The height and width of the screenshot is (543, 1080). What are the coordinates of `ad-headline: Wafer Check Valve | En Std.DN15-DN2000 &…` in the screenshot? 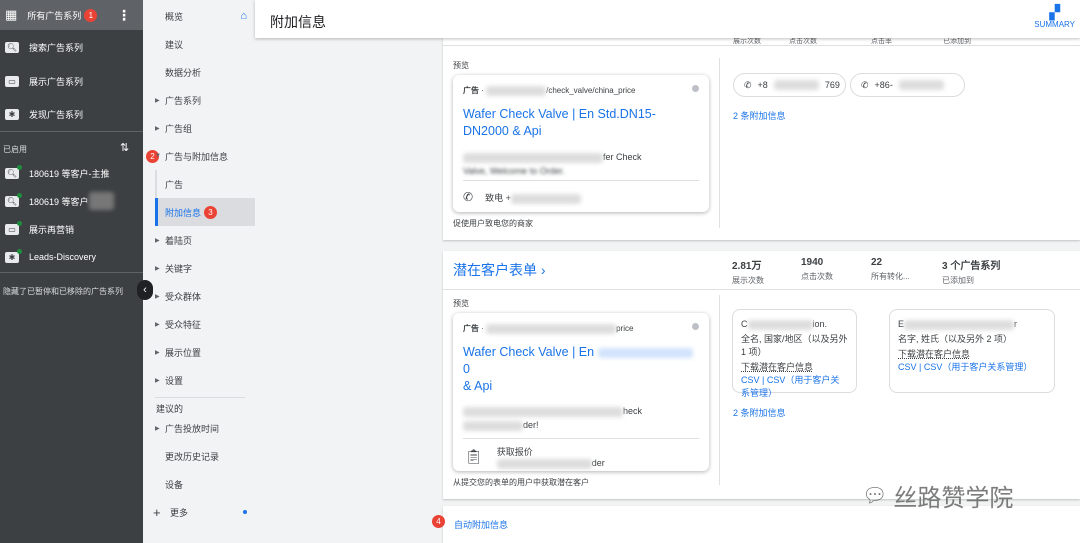 It's located at (581, 123).